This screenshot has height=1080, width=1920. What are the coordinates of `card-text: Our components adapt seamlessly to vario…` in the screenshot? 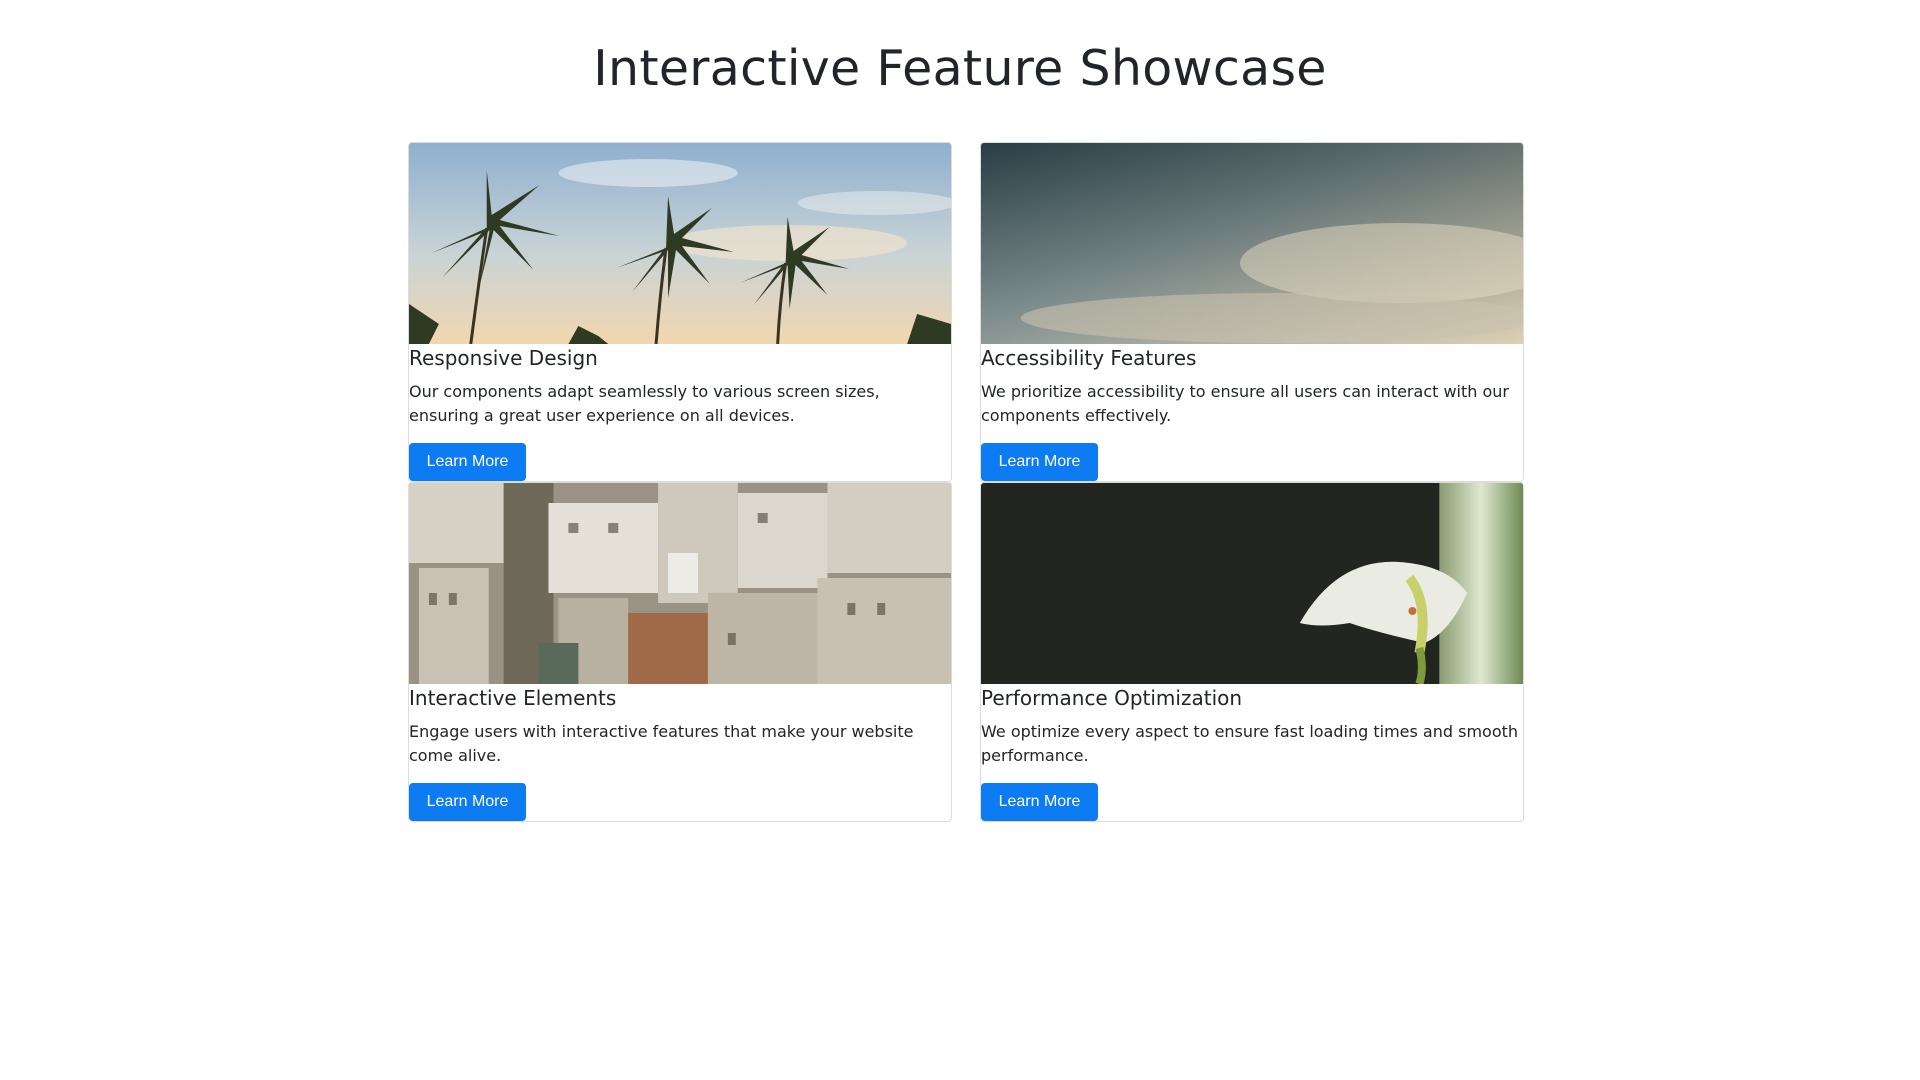 It's located at (644, 403).